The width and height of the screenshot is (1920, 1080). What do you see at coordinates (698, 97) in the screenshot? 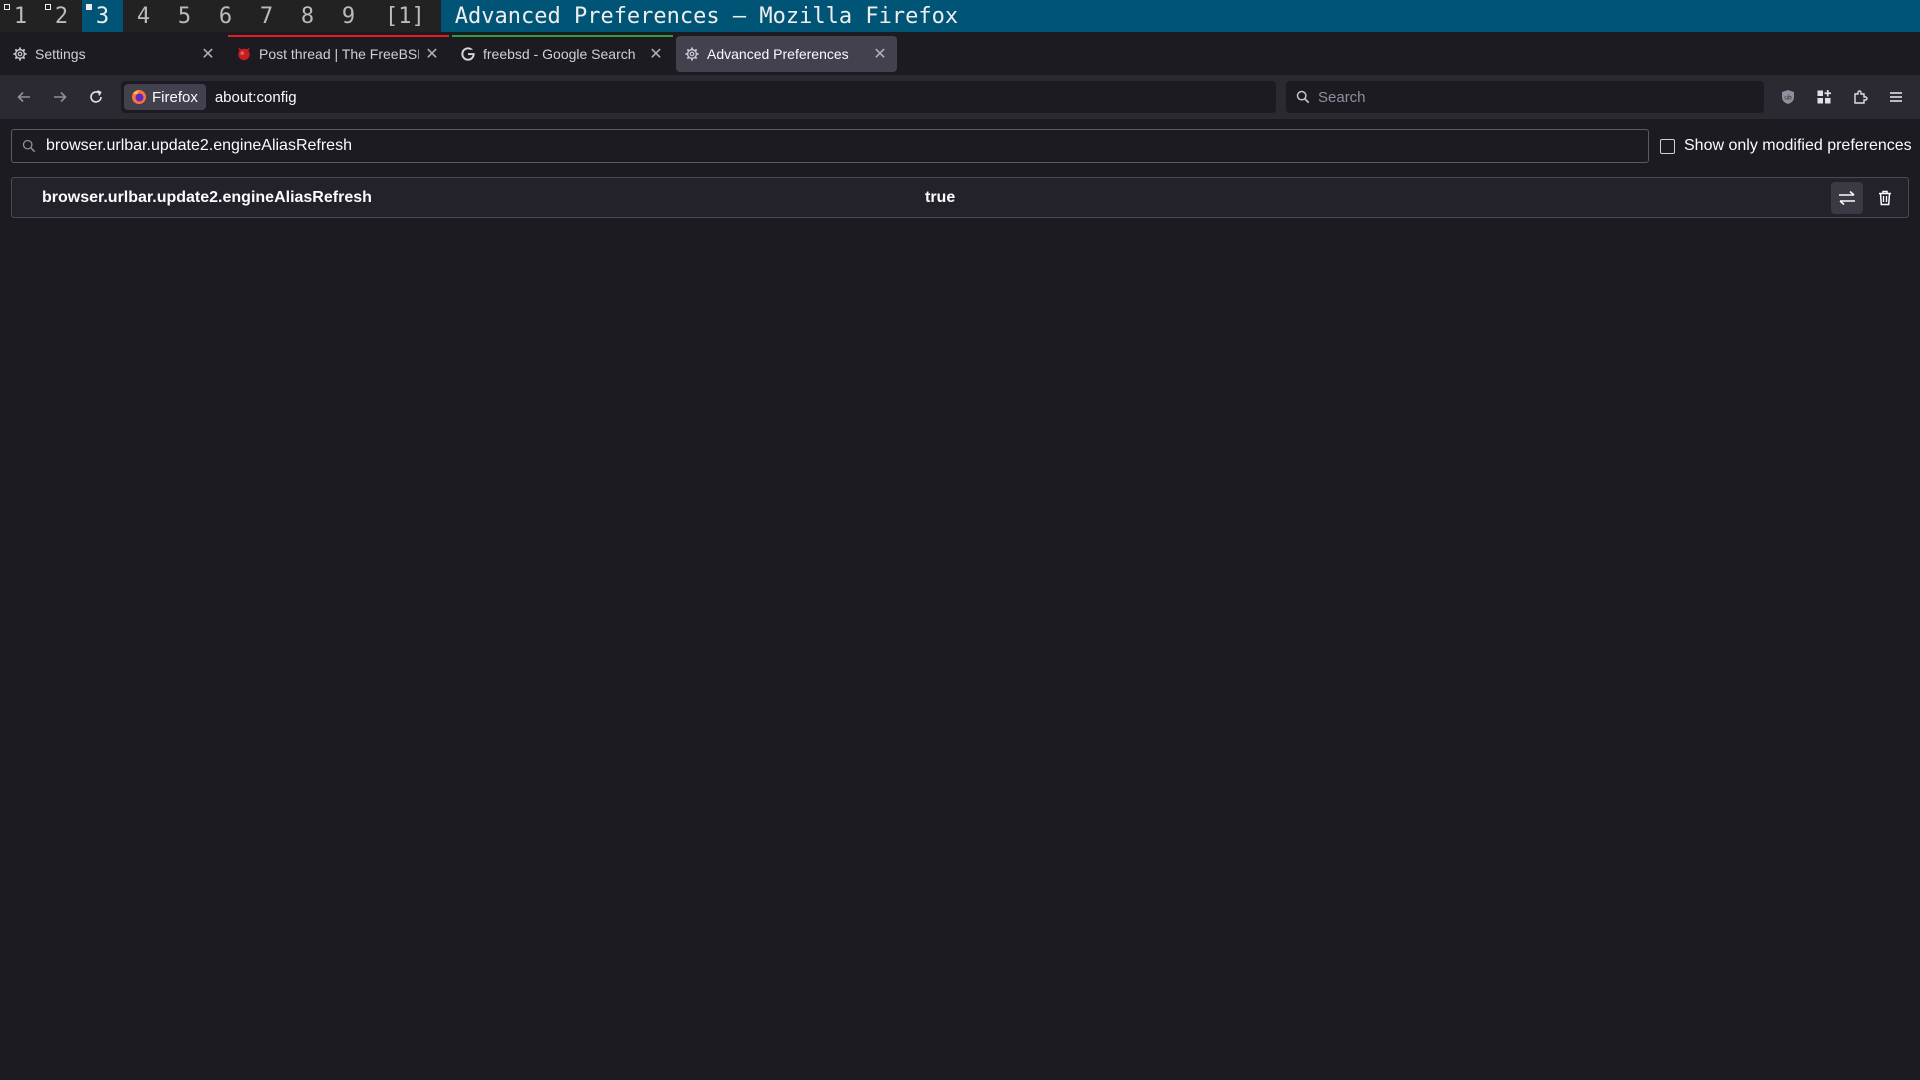
I see `url-bar: Firefox about:config` at bounding box center [698, 97].